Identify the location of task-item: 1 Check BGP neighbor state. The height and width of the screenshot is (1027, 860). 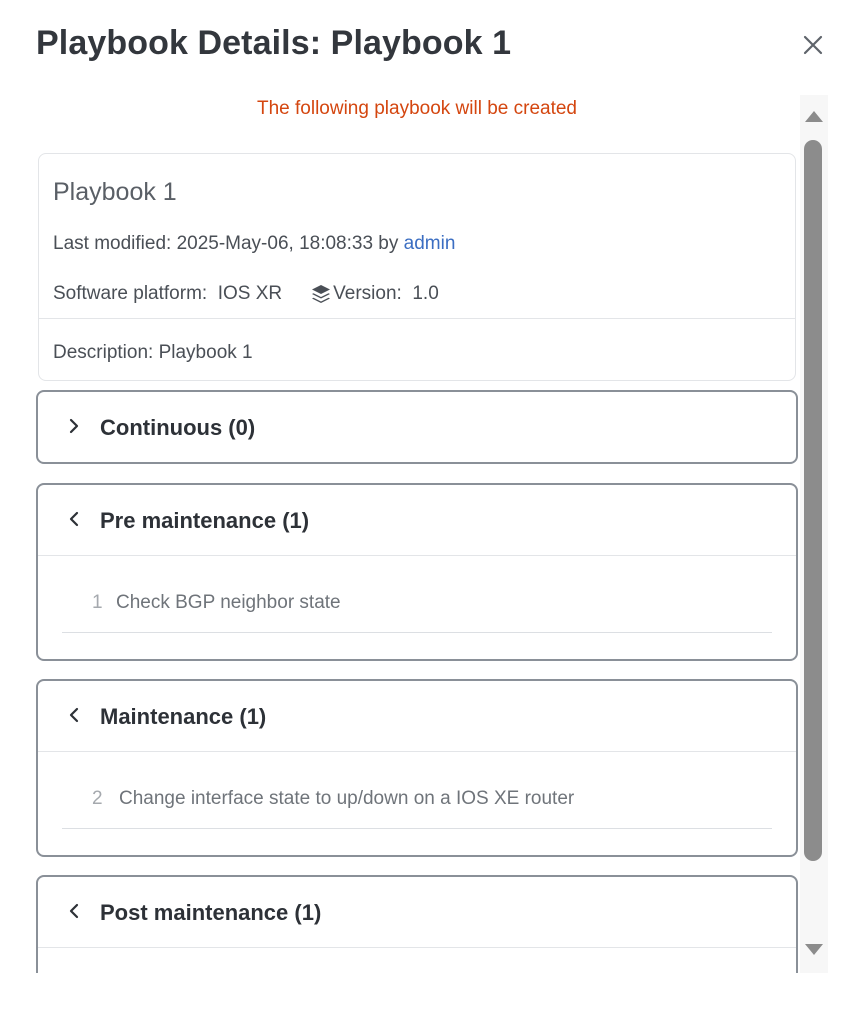
(417, 594).